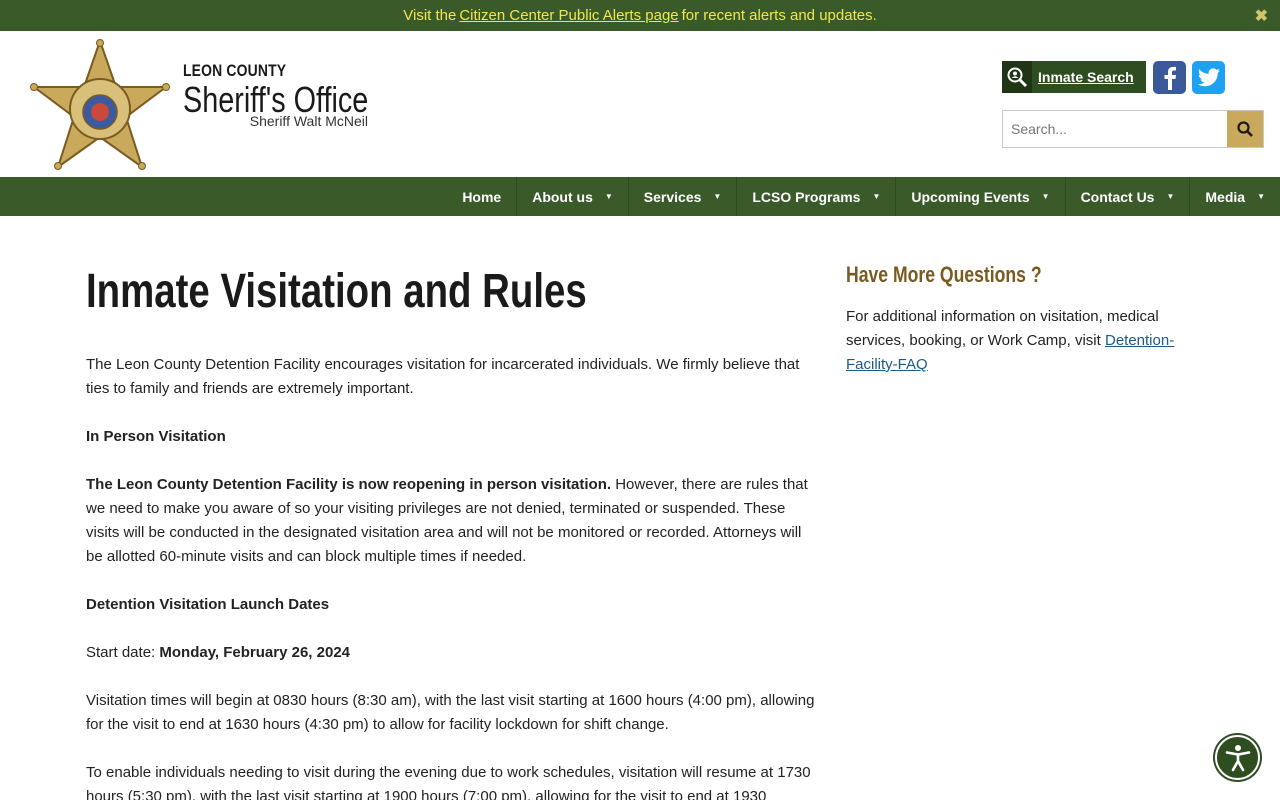 The image size is (1280, 800). I want to click on alerts-page-link: Citizen Center Public Alerts page, so click(568, 15).